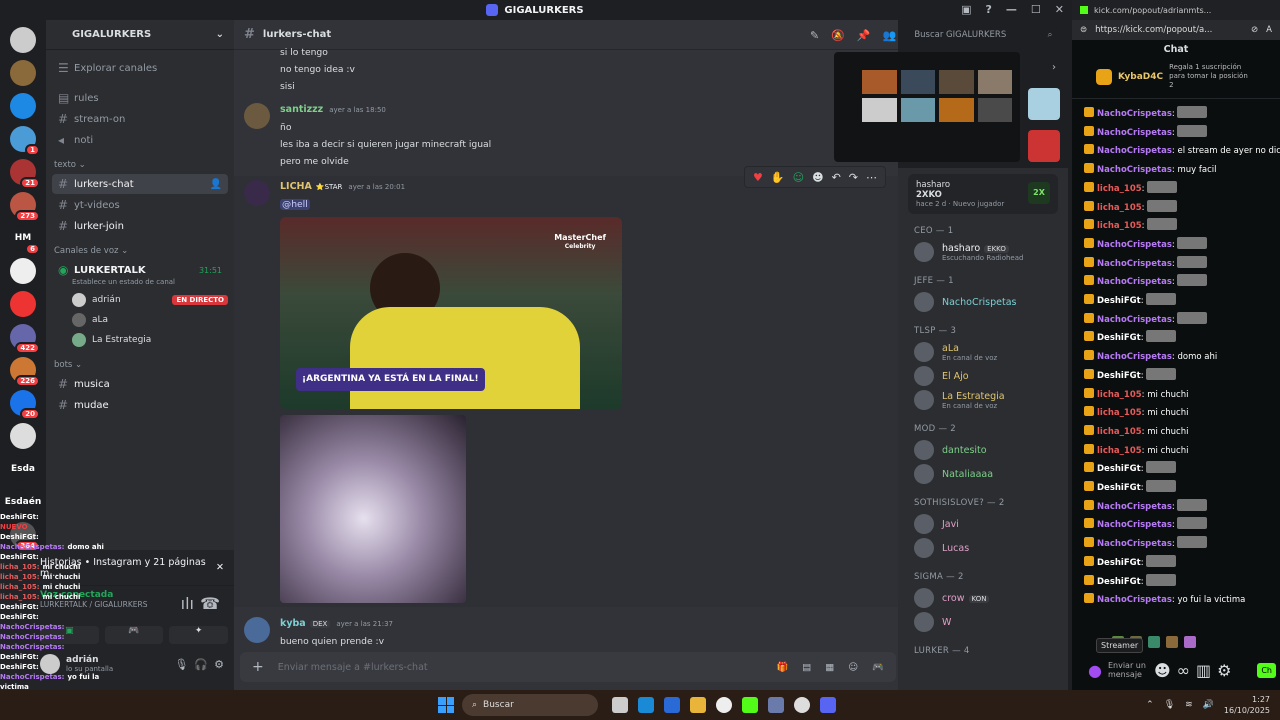 The image size is (1280, 720). I want to click on add-reaction-icon: ☻, so click(817, 177).